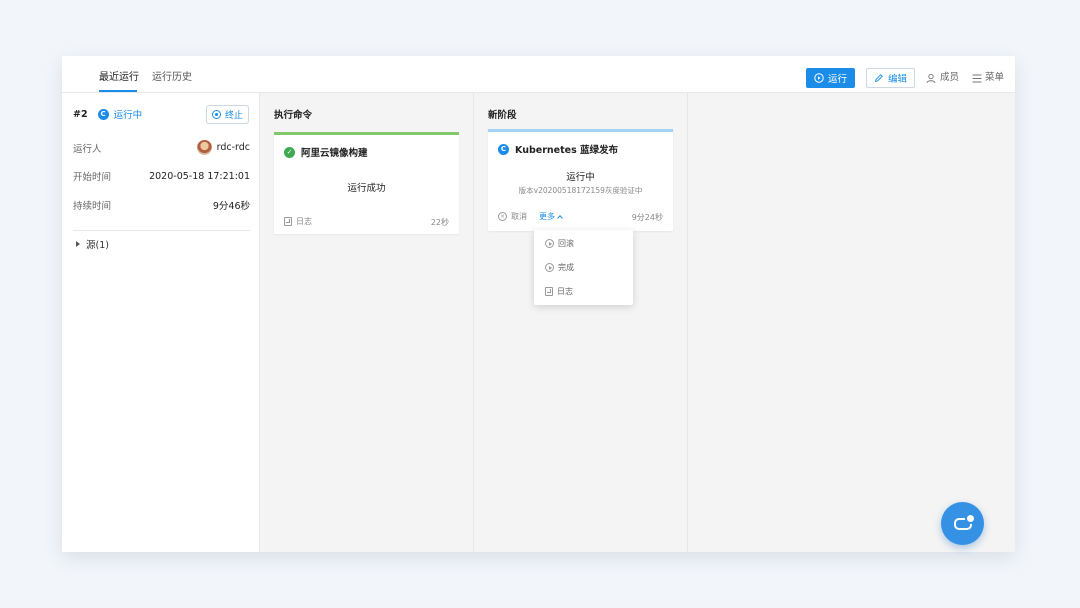 The width and height of the screenshot is (1080, 608). I want to click on duration-value: 9分46秒, so click(231, 206).